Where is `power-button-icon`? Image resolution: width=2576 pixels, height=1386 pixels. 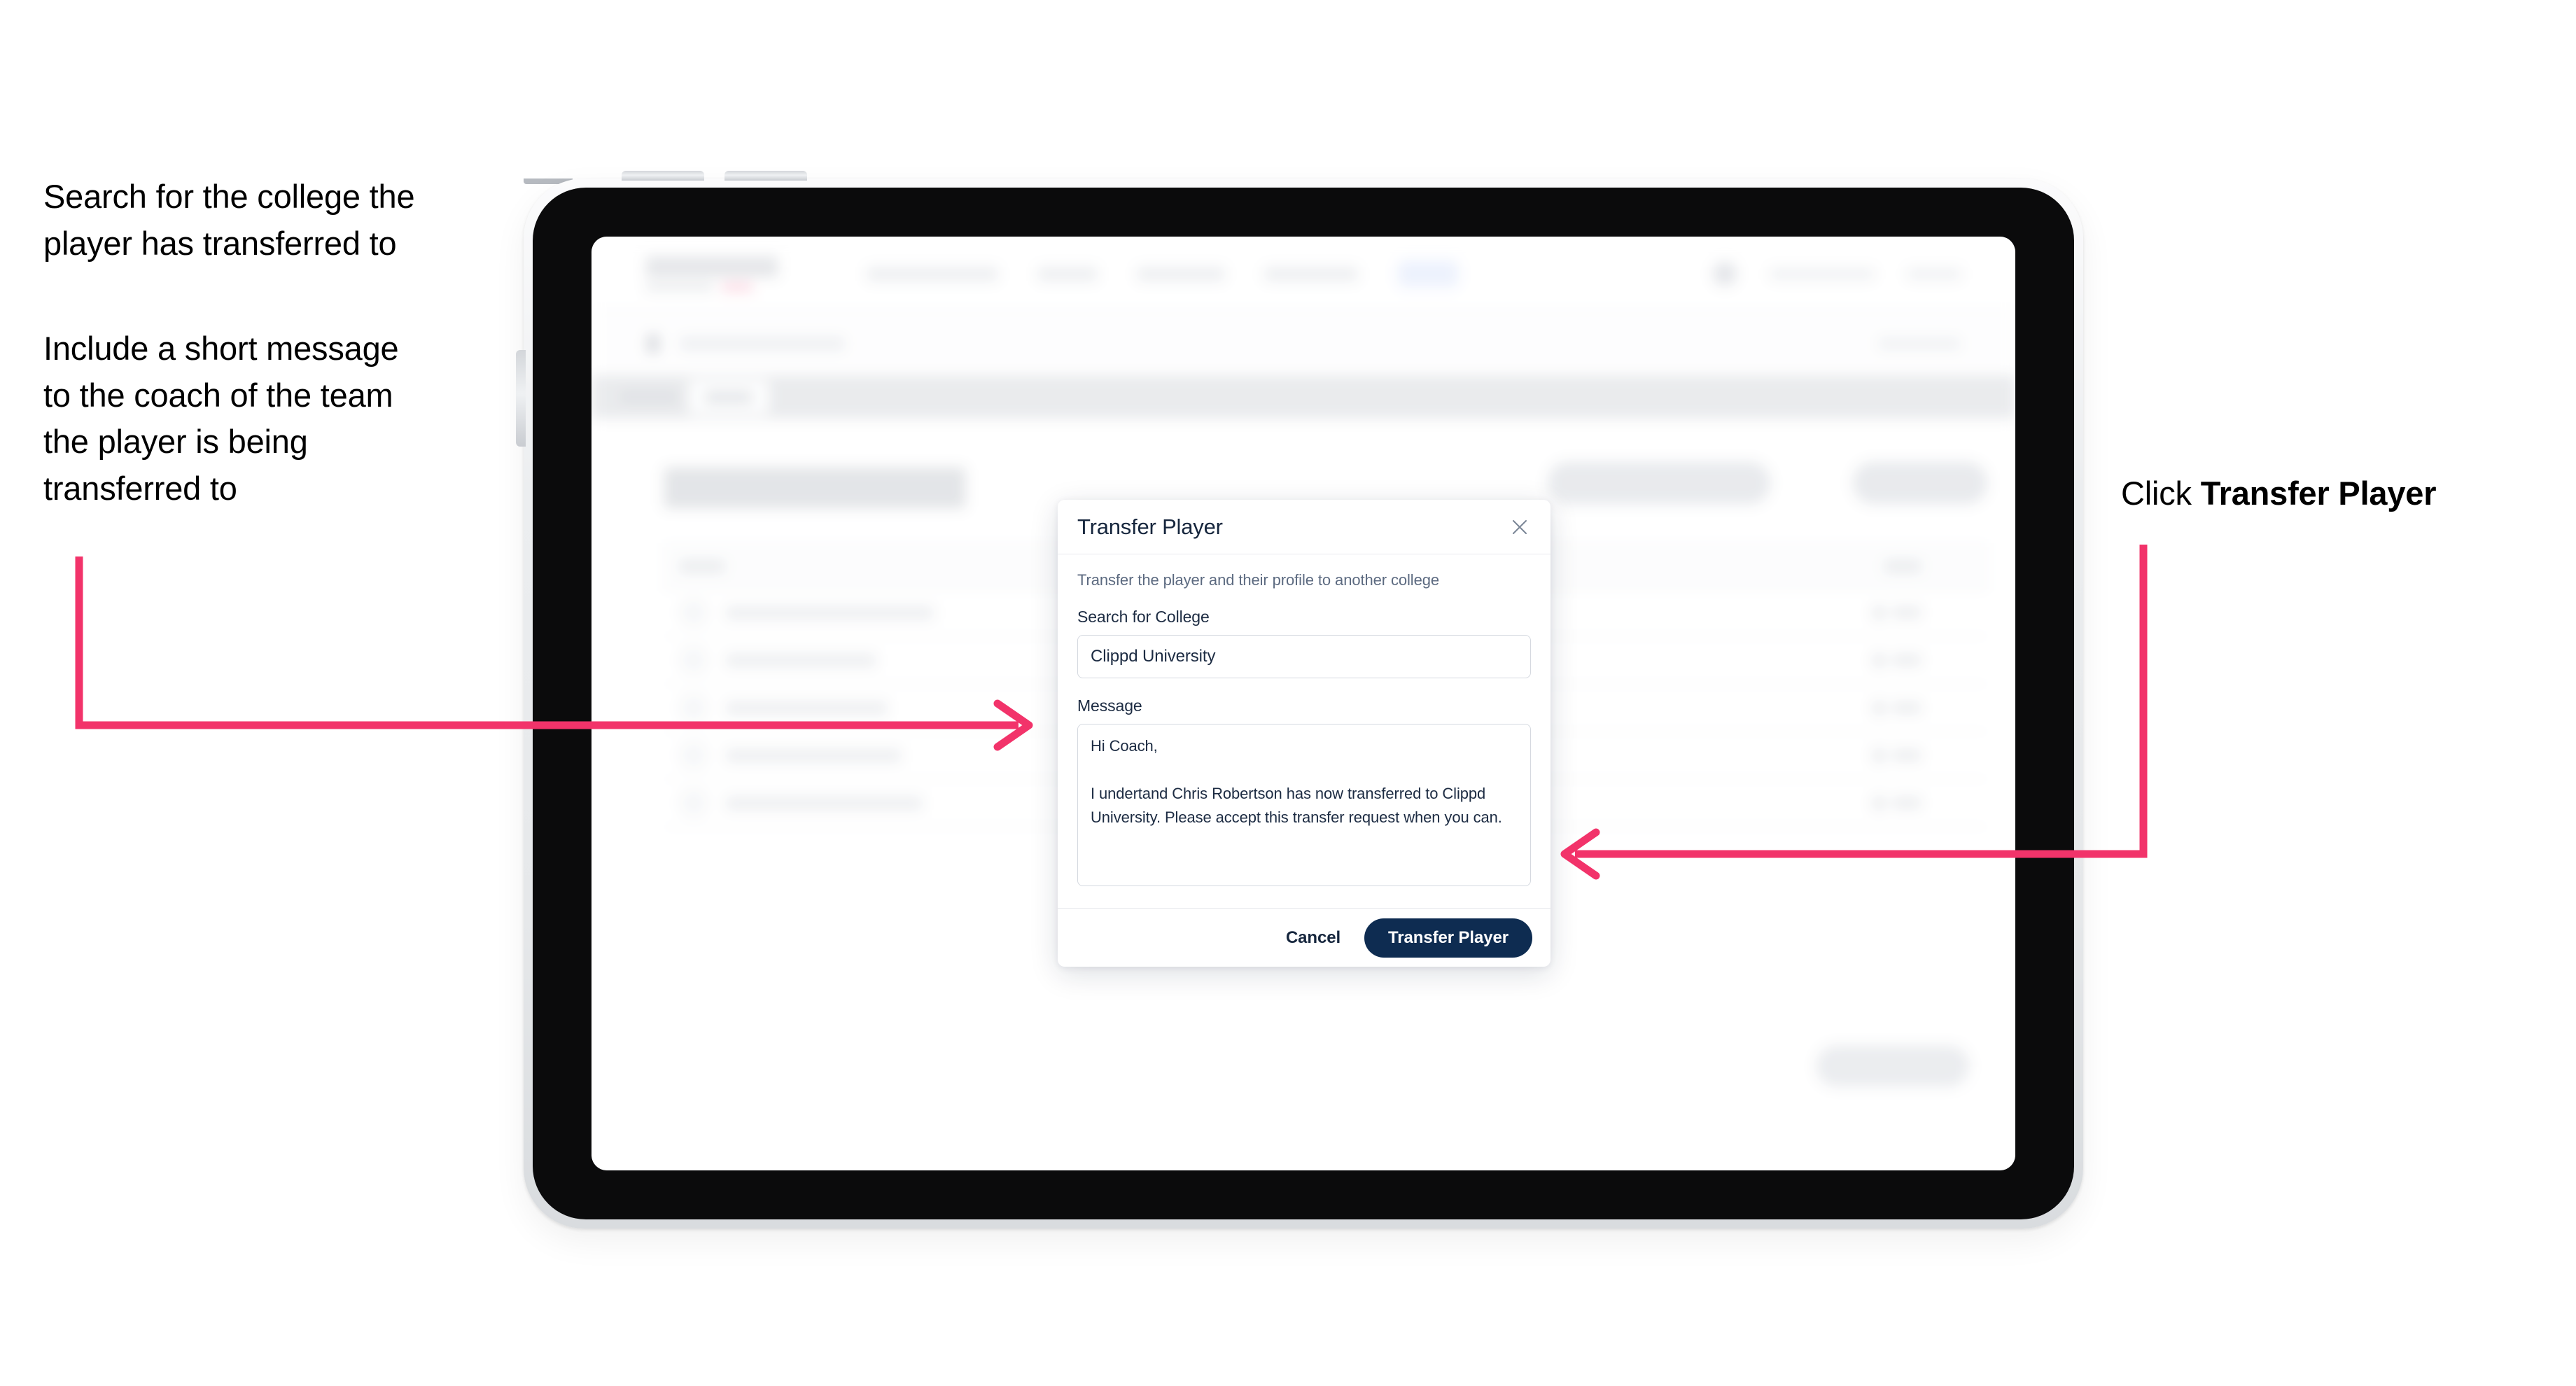
power-button-icon is located at coordinates (521, 398).